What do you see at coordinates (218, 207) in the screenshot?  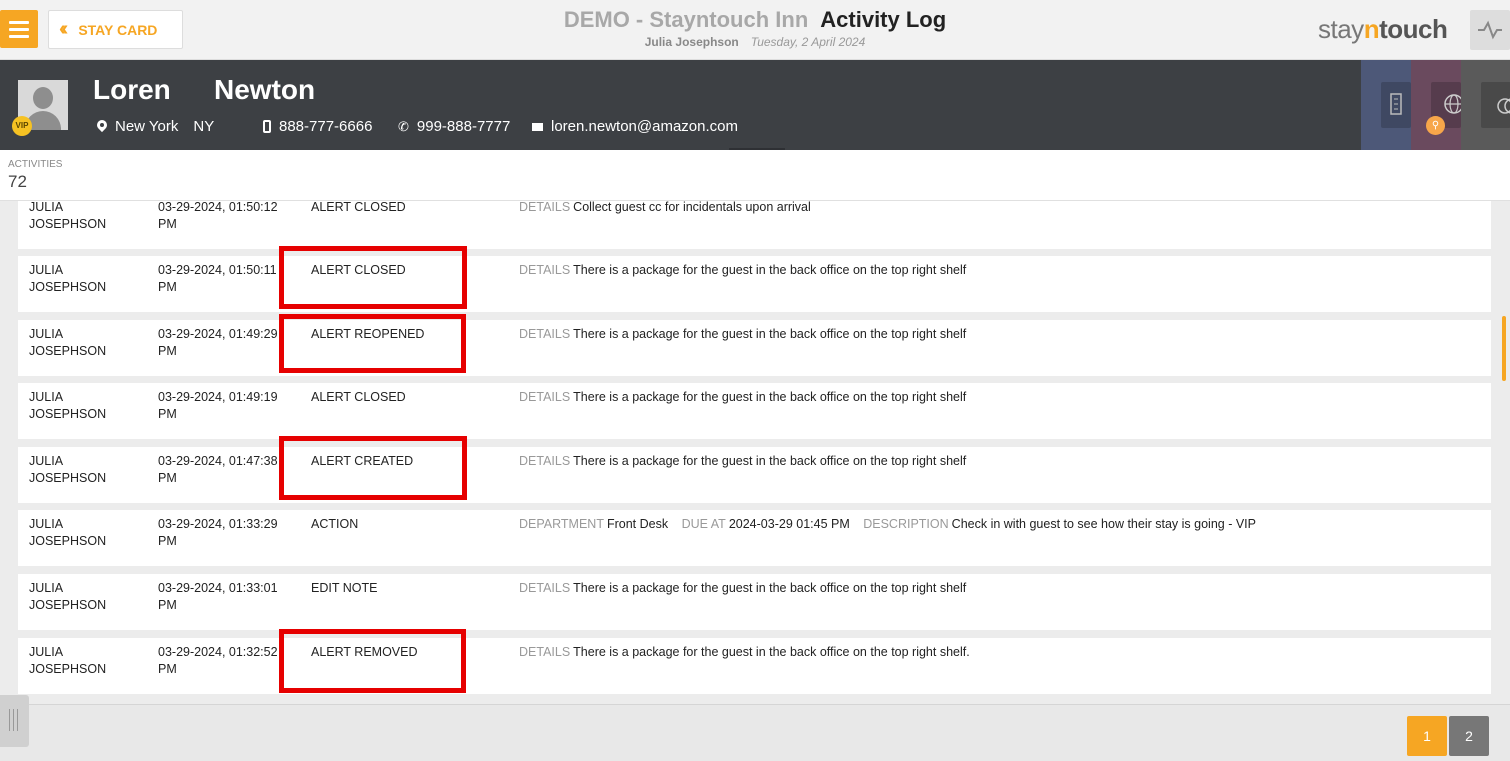 I see `date-line-1: 03-29-2024, 01:50:12` at bounding box center [218, 207].